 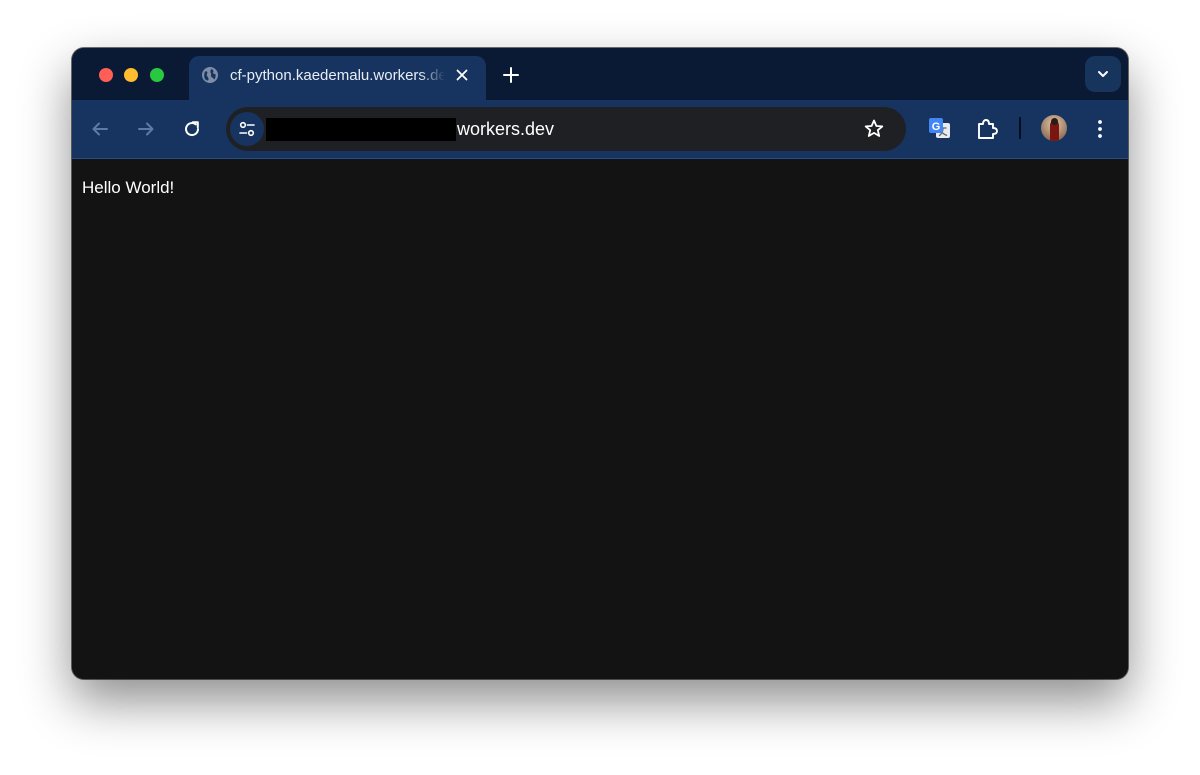 What do you see at coordinates (157, 75) in the screenshot?
I see `zoom-window-button` at bounding box center [157, 75].